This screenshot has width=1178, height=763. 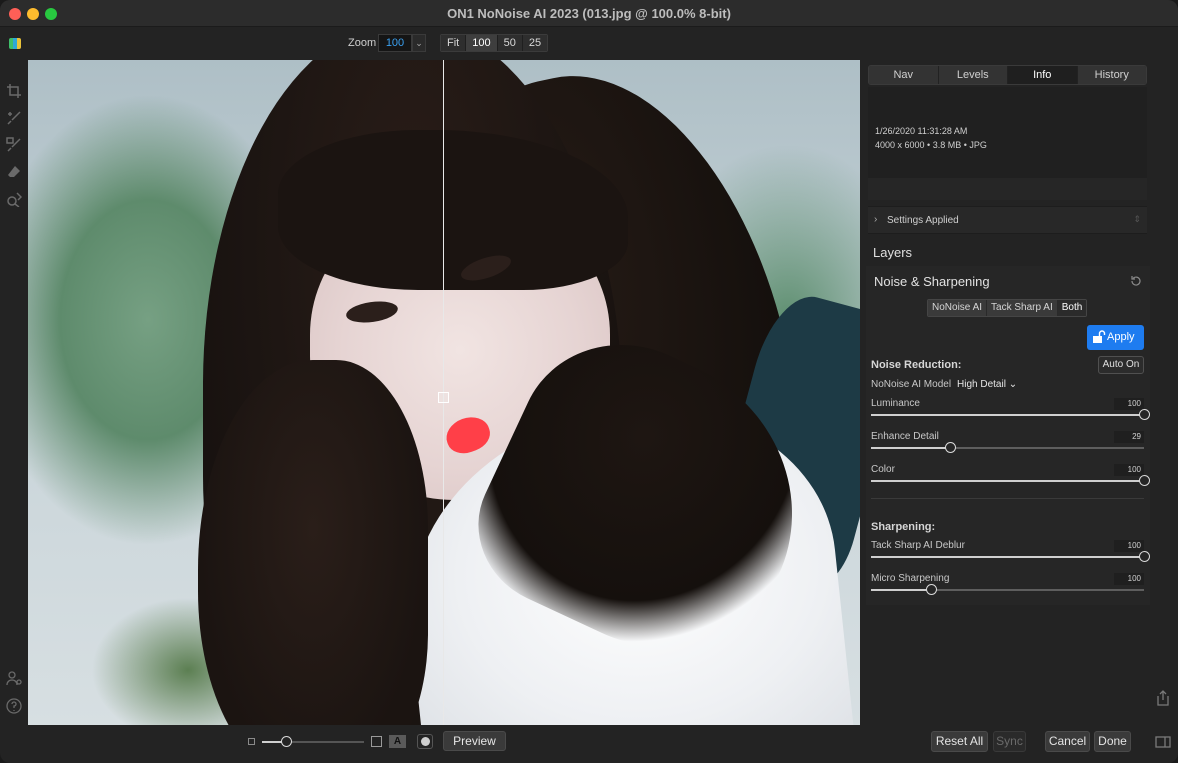 What do you see at coordinates (14, 199) in the screenshot?
I see `zoom-tool-icon` at bounding box center [14, 199].